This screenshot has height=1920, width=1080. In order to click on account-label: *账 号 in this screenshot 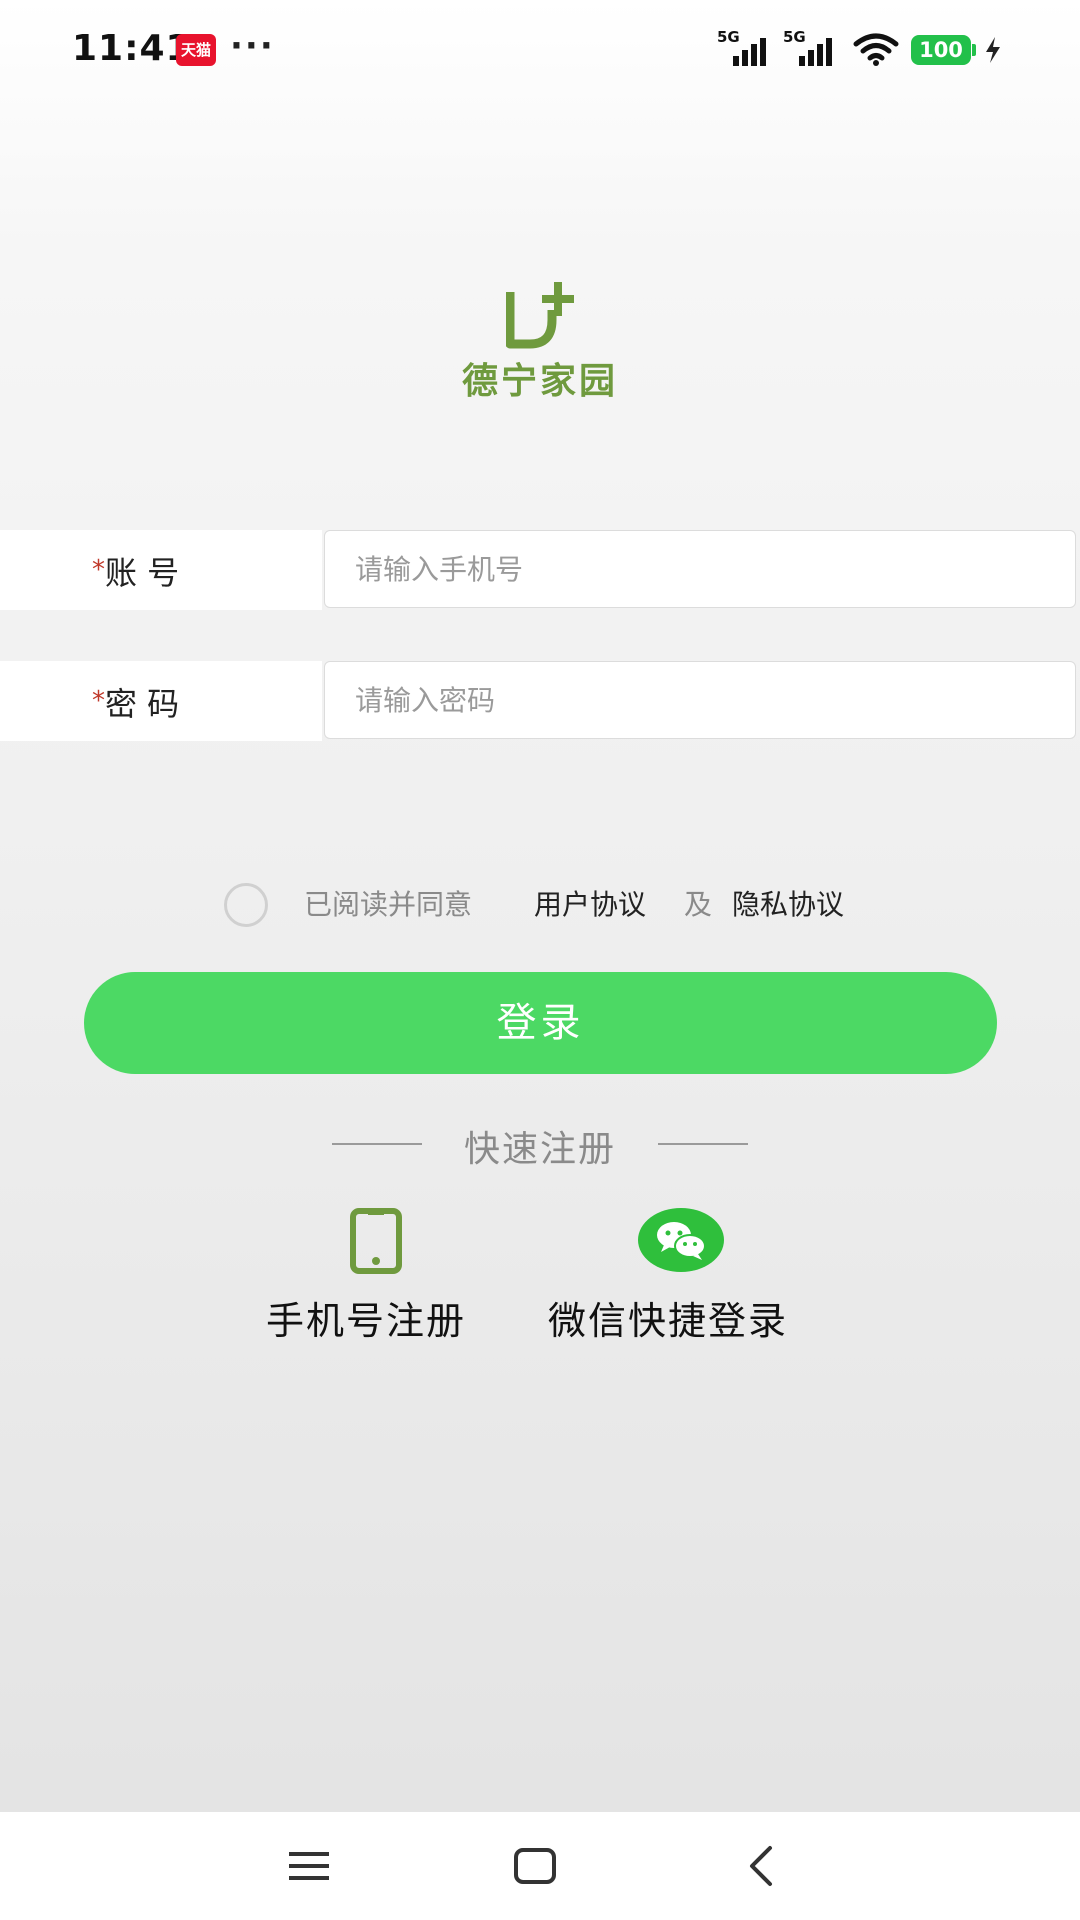, I will do `click(135, 570)`.